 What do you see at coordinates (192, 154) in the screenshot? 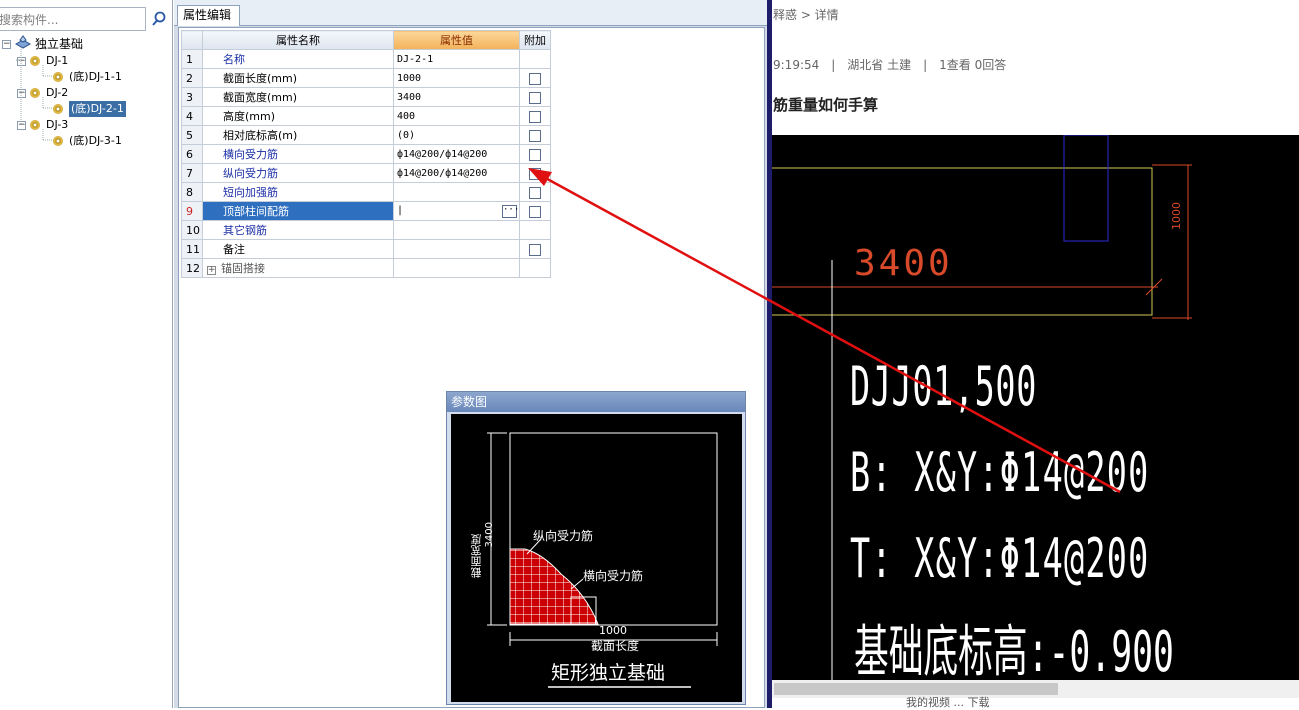
I see `row-number: 6` at bounding box center [192, 154].